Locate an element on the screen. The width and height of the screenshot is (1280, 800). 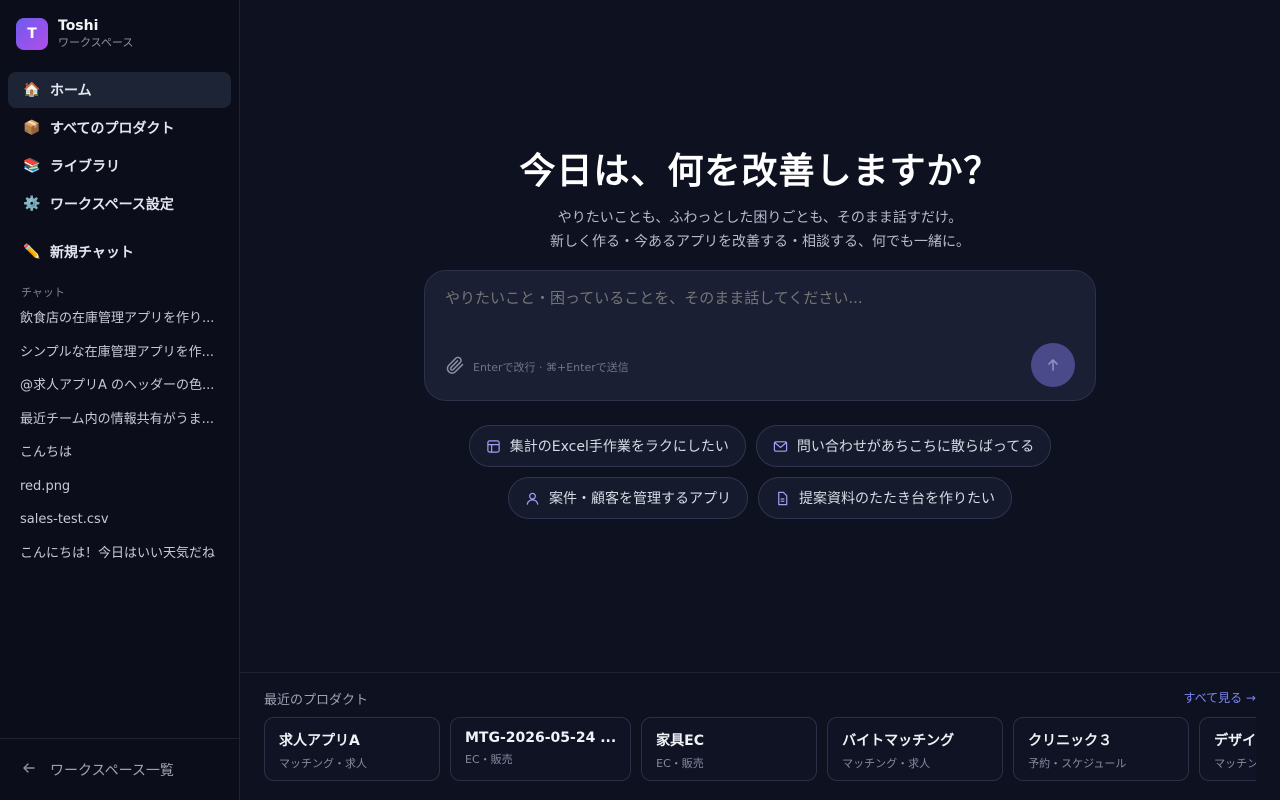
document-icon is located at coordinates (783, 498).